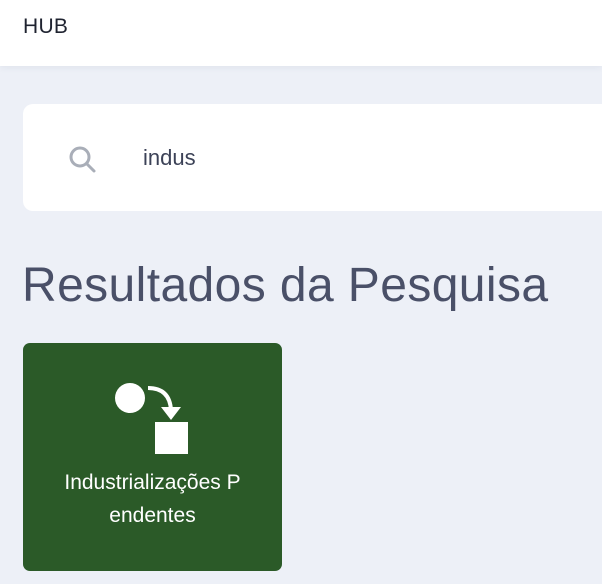 The width and height of the screenshot is (602, 584). I want to click on brand-logo: HUB, so click(45, 27).